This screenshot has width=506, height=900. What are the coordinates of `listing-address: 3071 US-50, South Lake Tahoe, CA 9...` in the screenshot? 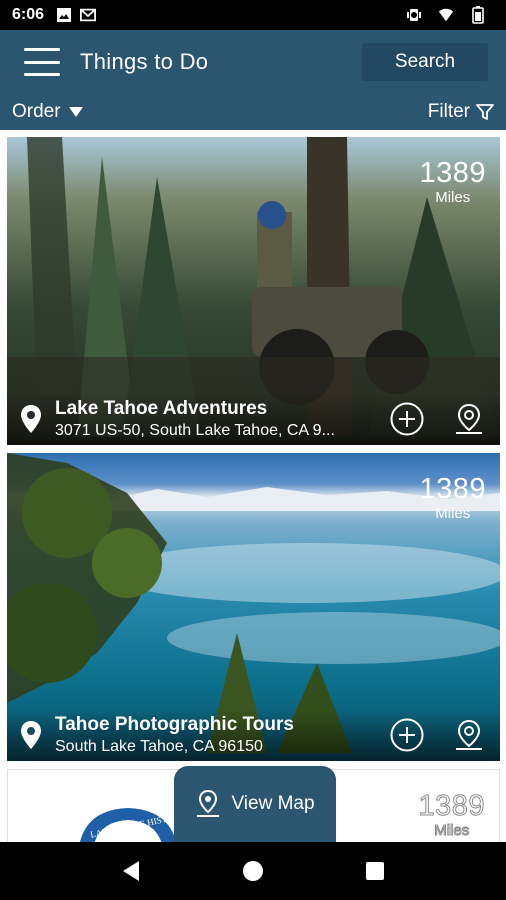 It's located at (195, 430).